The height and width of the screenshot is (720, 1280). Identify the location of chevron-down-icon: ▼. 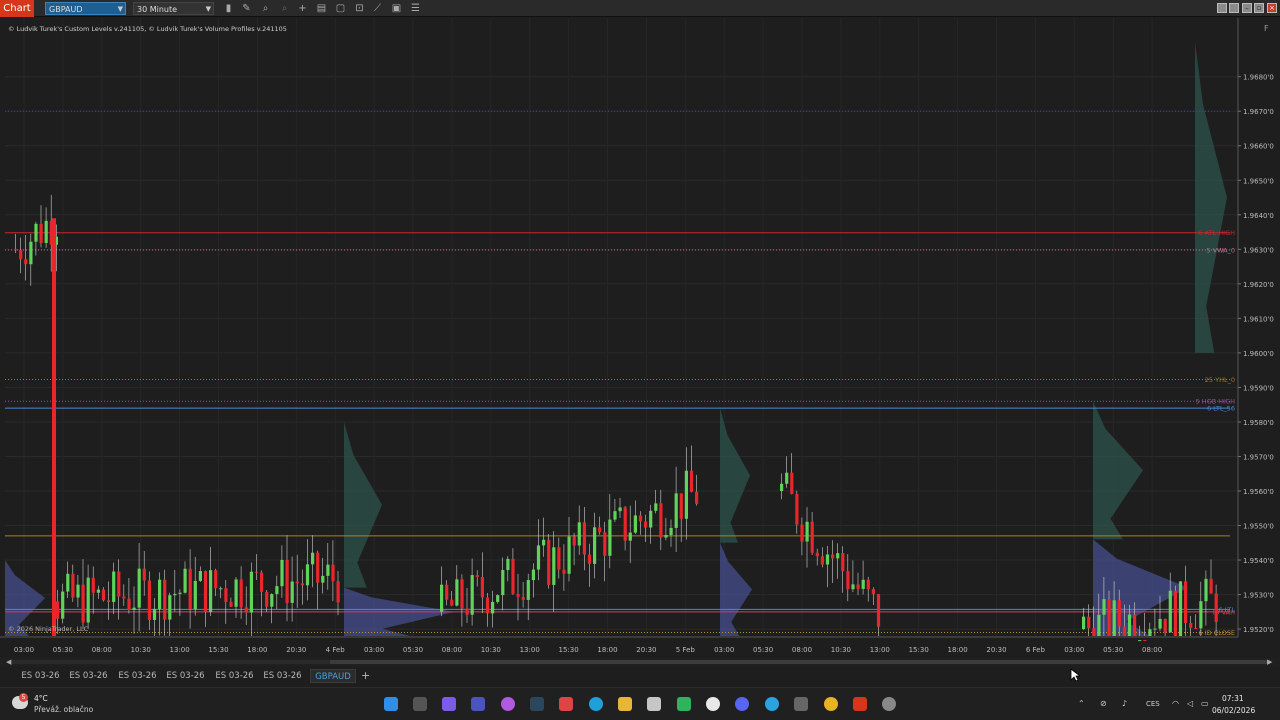
(208, 9).